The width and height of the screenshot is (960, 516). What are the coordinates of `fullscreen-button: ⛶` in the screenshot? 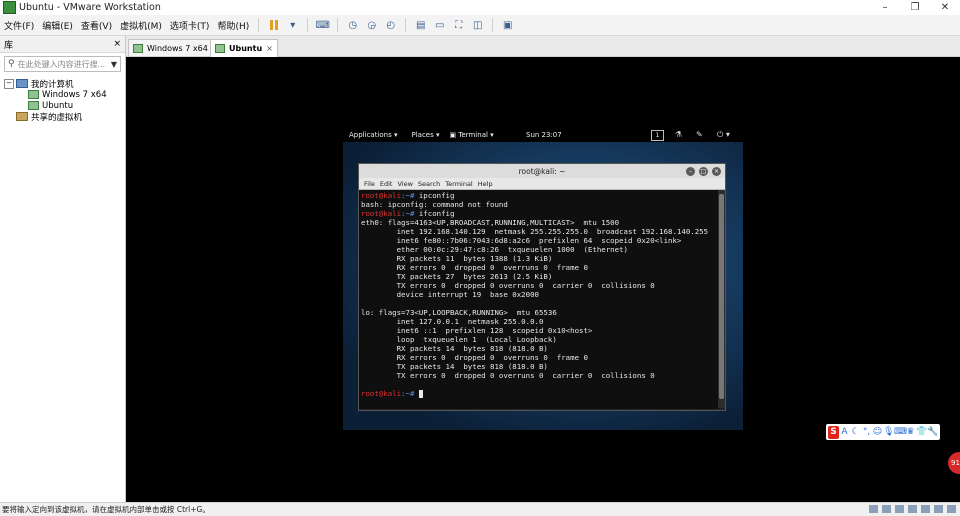 It's located at (458, 25).